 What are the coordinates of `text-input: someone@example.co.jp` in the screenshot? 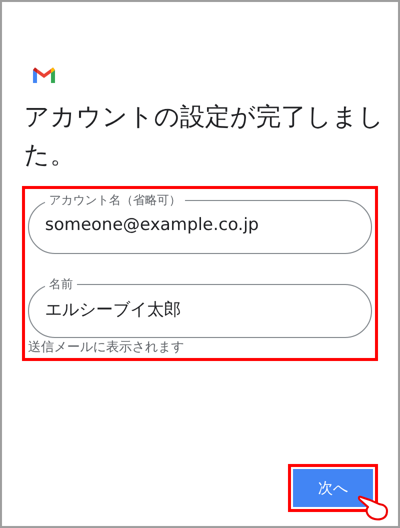 It's located at (200, 222).